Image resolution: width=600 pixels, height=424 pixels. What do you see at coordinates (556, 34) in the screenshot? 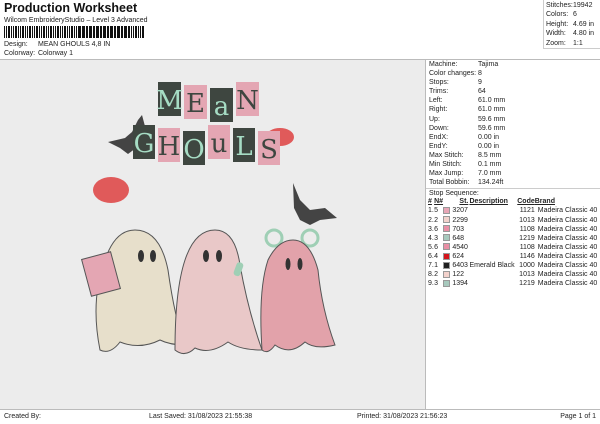
I see `info-label: Width:` at bounding box center [556, 34].